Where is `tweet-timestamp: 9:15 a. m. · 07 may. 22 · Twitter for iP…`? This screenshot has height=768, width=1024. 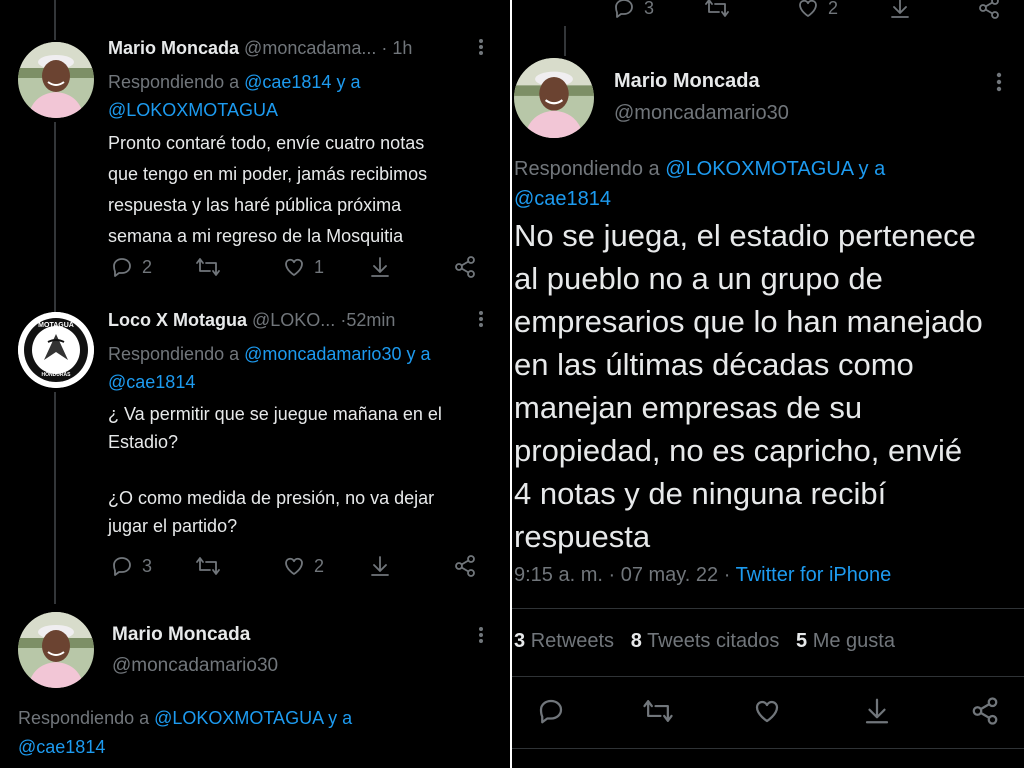 tweet-timestamp: 9:15 a. m. · 07 may. 22 · Twitter for iP… is located at coordinates (702, 575).